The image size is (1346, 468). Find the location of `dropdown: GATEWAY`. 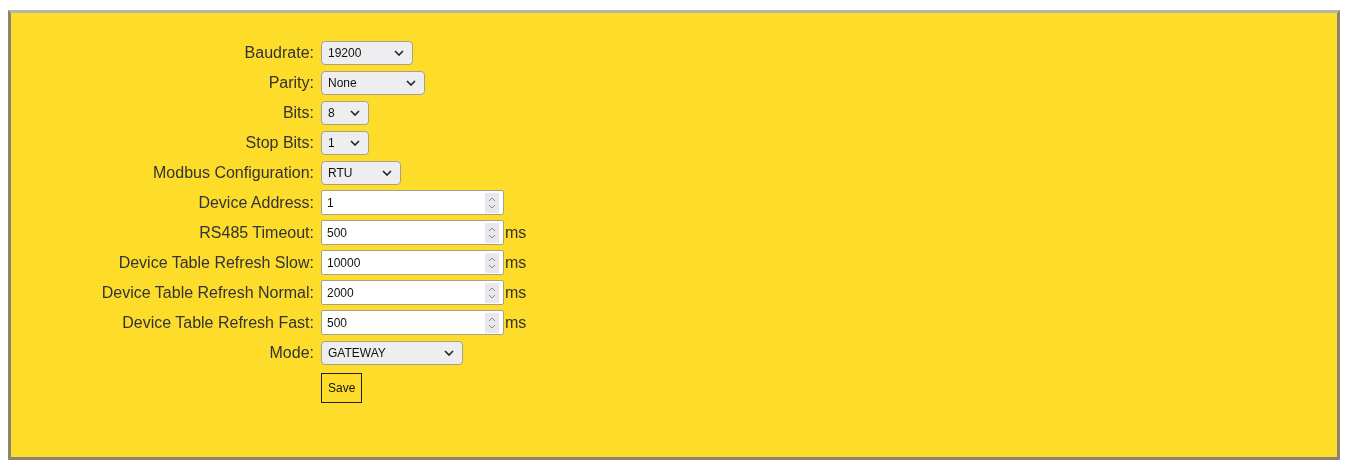

dropdown: GATEWAY is located at coordinates (392, 352).